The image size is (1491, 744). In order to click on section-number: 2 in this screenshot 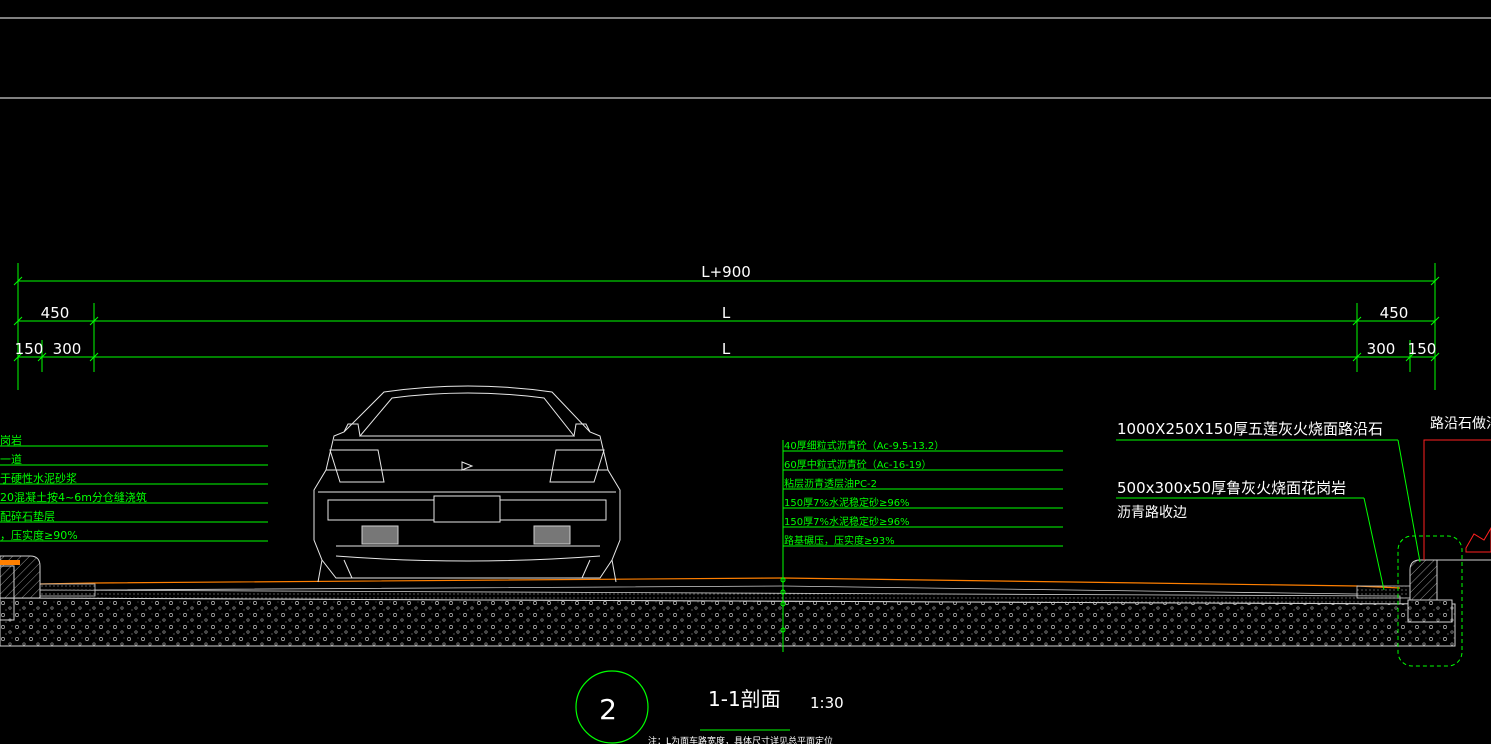, I will do `click(608, 709)`.